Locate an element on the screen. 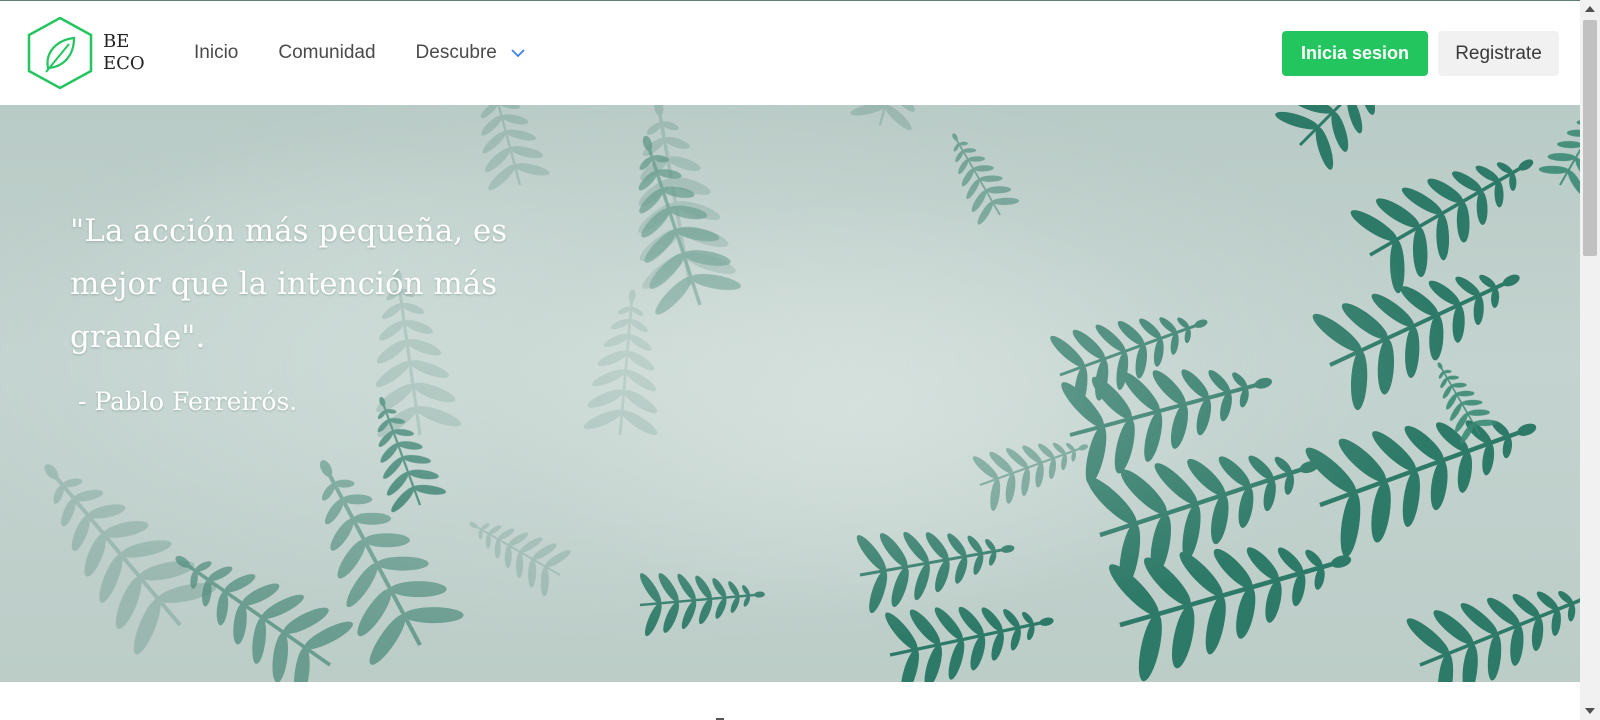 Image resolution: width=1600 pixels, height=720 pixels. brand-name: BE ECO is located at coordinates (124, 53).